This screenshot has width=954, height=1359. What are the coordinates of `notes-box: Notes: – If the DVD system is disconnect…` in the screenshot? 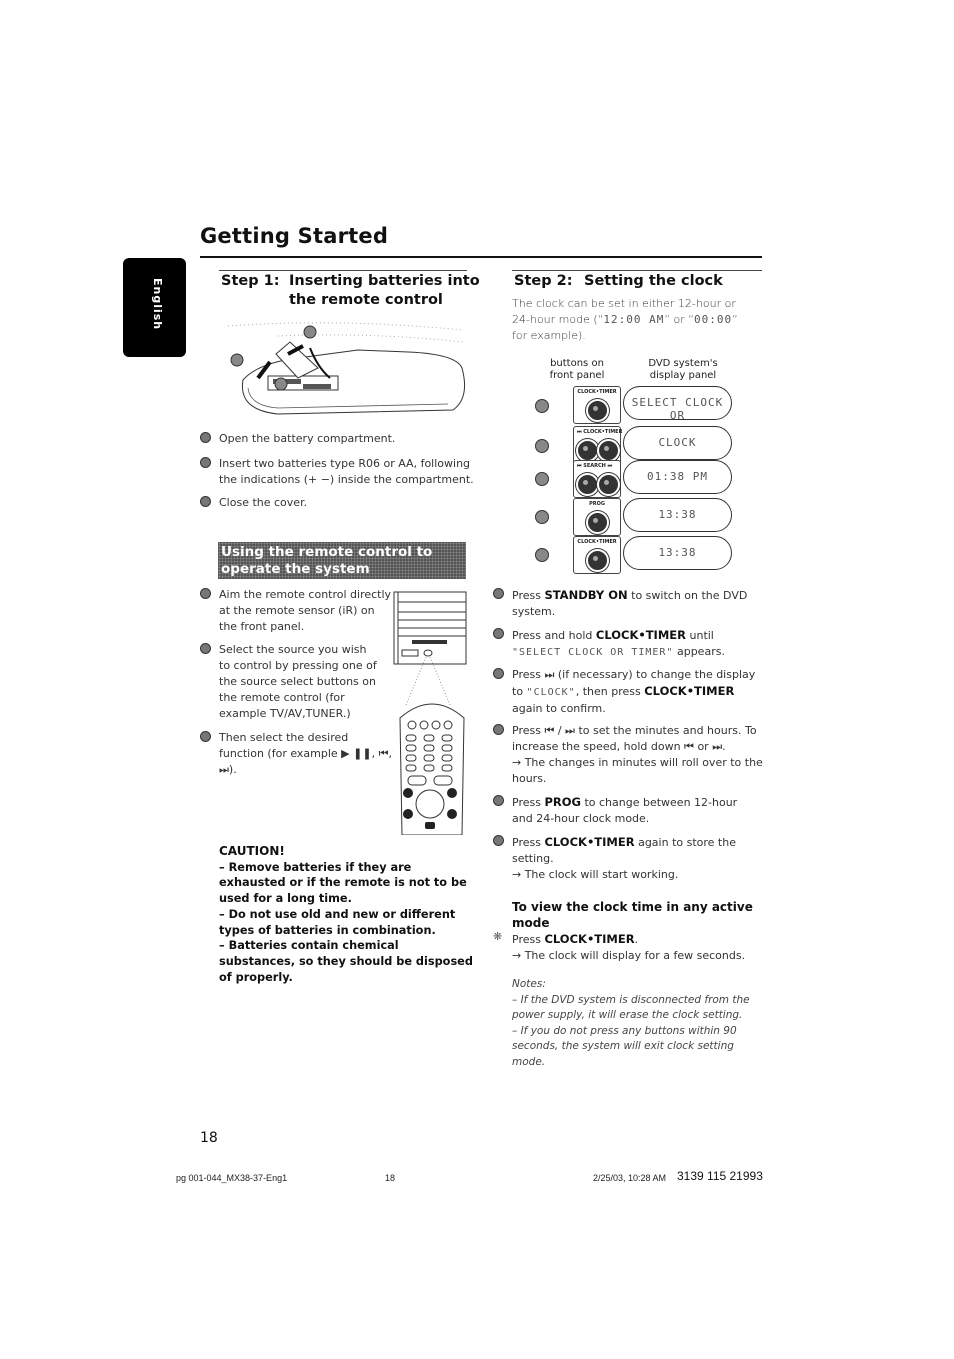 It's located at (639, 1023).